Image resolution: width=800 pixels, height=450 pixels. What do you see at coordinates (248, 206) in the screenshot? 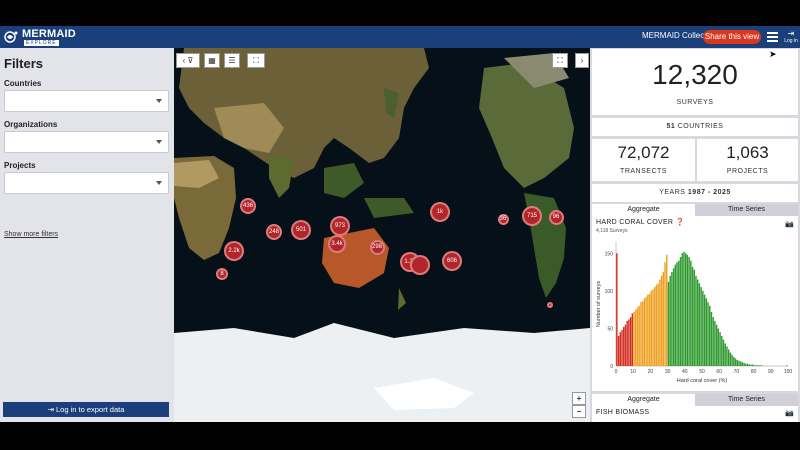
I see `map-cluster-marker: 436` at bounding box center [248, 206].